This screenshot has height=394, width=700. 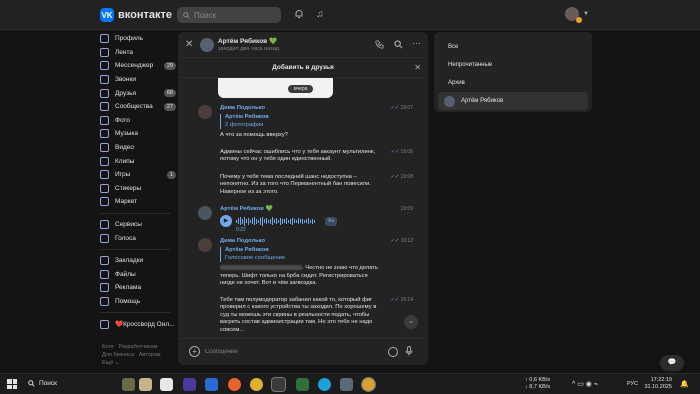 What do you see at coordinates (137, 347) in the screenshot?
I see `footer-link-developers: Разработчикам` at bounding box center [137, 347].